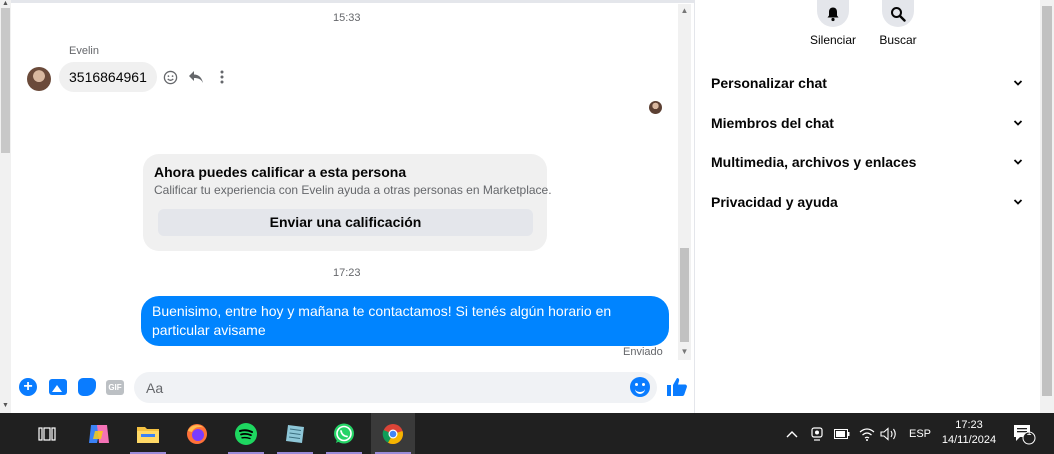 The height and width of the screenshot is (454, 1054). I want to click on section-media-files-links: Multimedia, archivos y enlaces, so click(867, 162).